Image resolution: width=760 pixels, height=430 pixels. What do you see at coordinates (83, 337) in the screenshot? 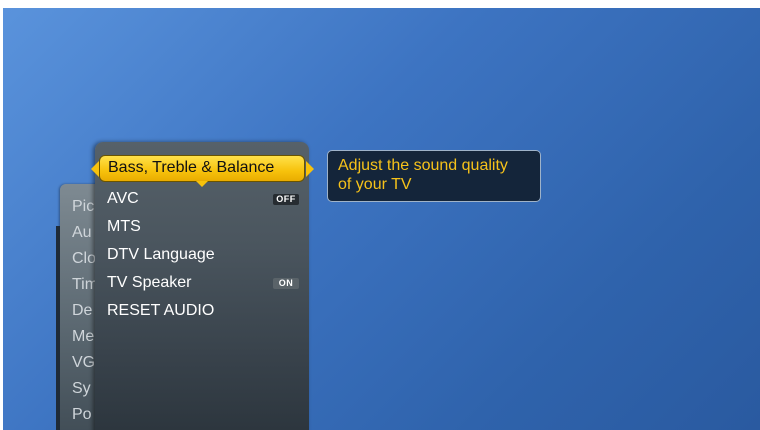
I see `main-menu-item-media: Me` at bounding box center [83, 337].